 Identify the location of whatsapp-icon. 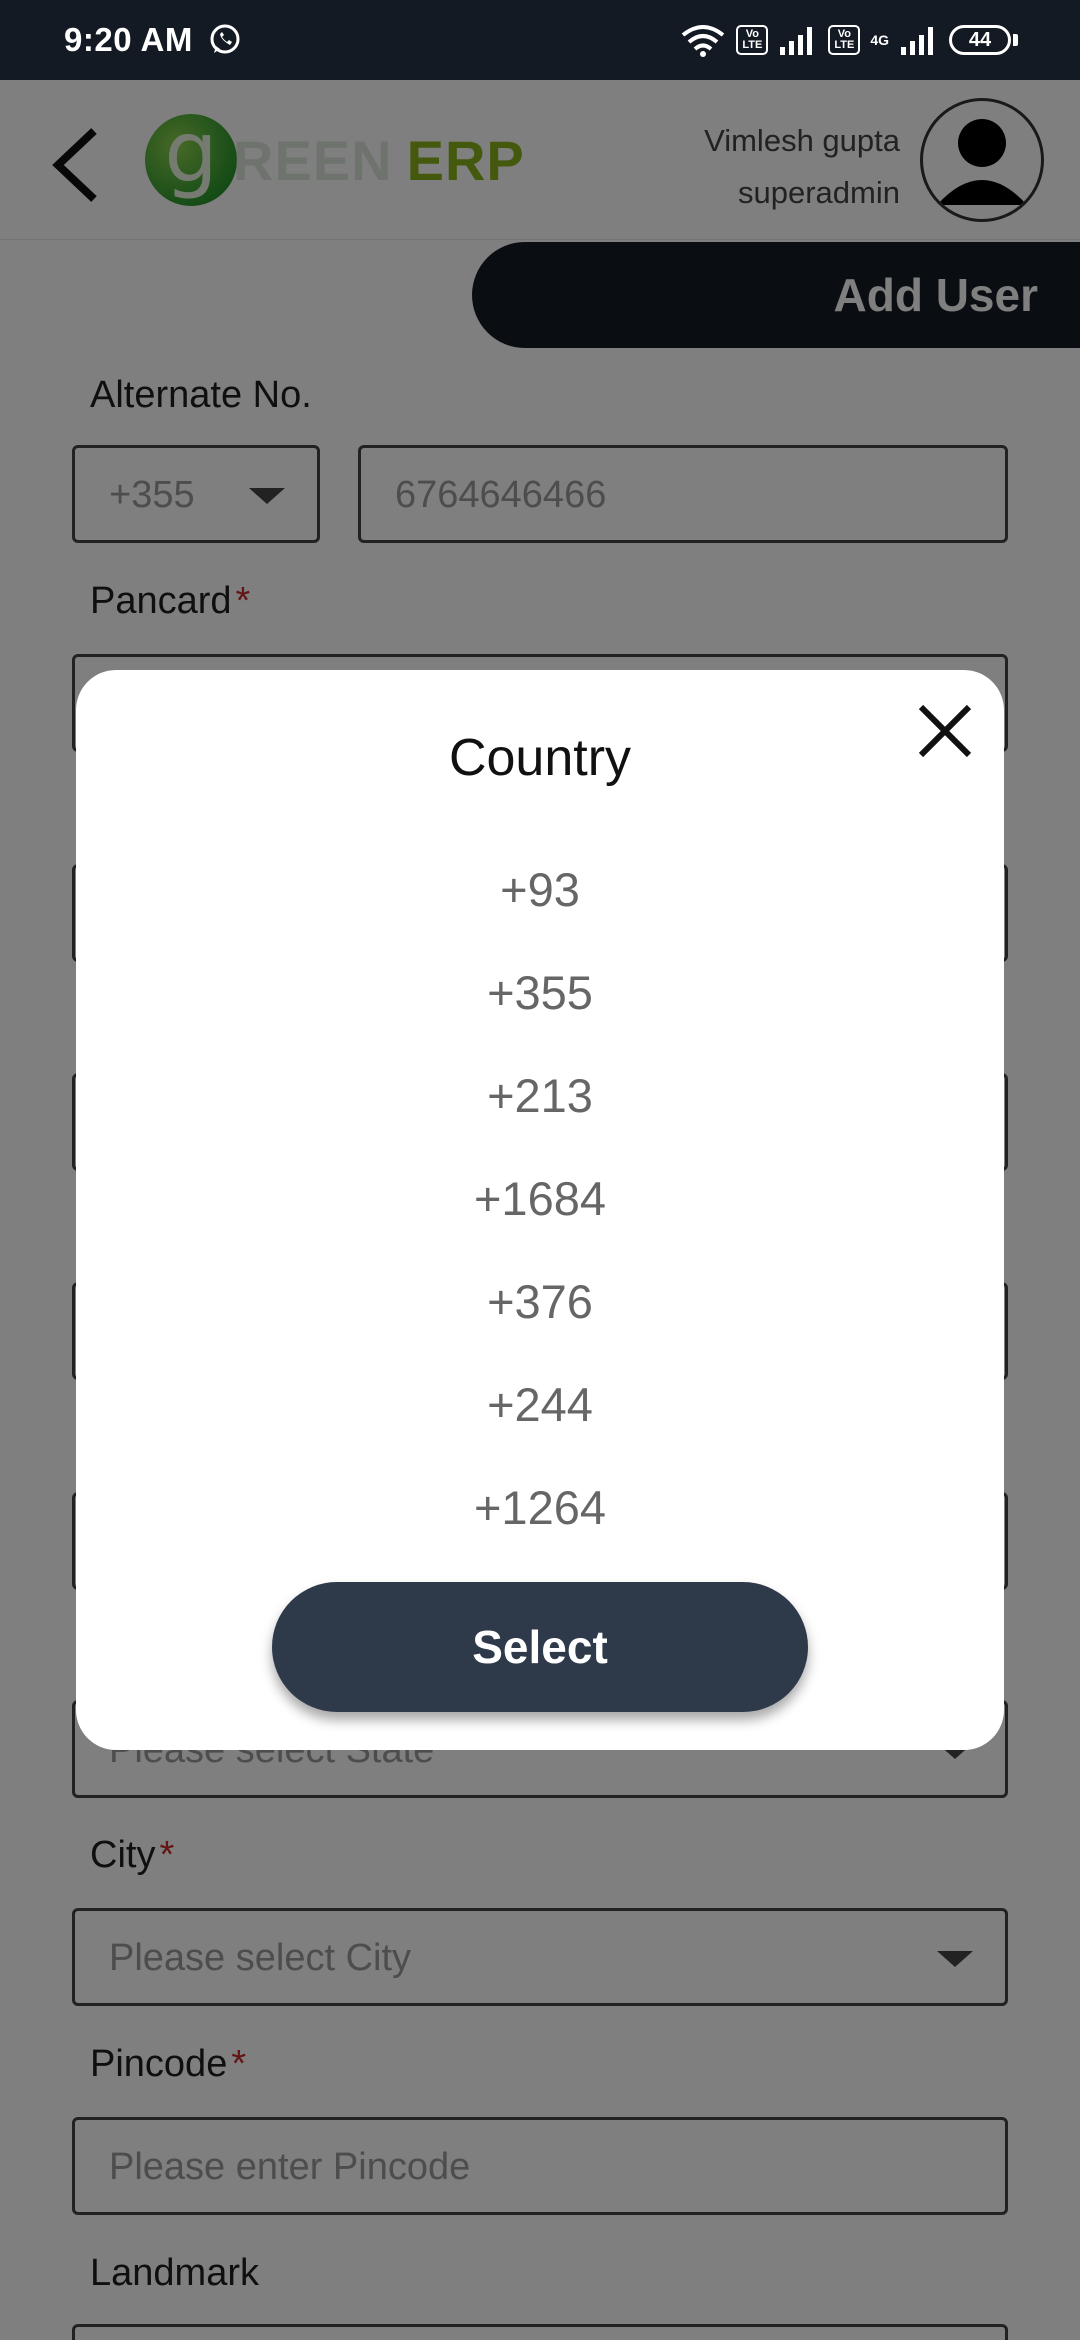
(225, 39).